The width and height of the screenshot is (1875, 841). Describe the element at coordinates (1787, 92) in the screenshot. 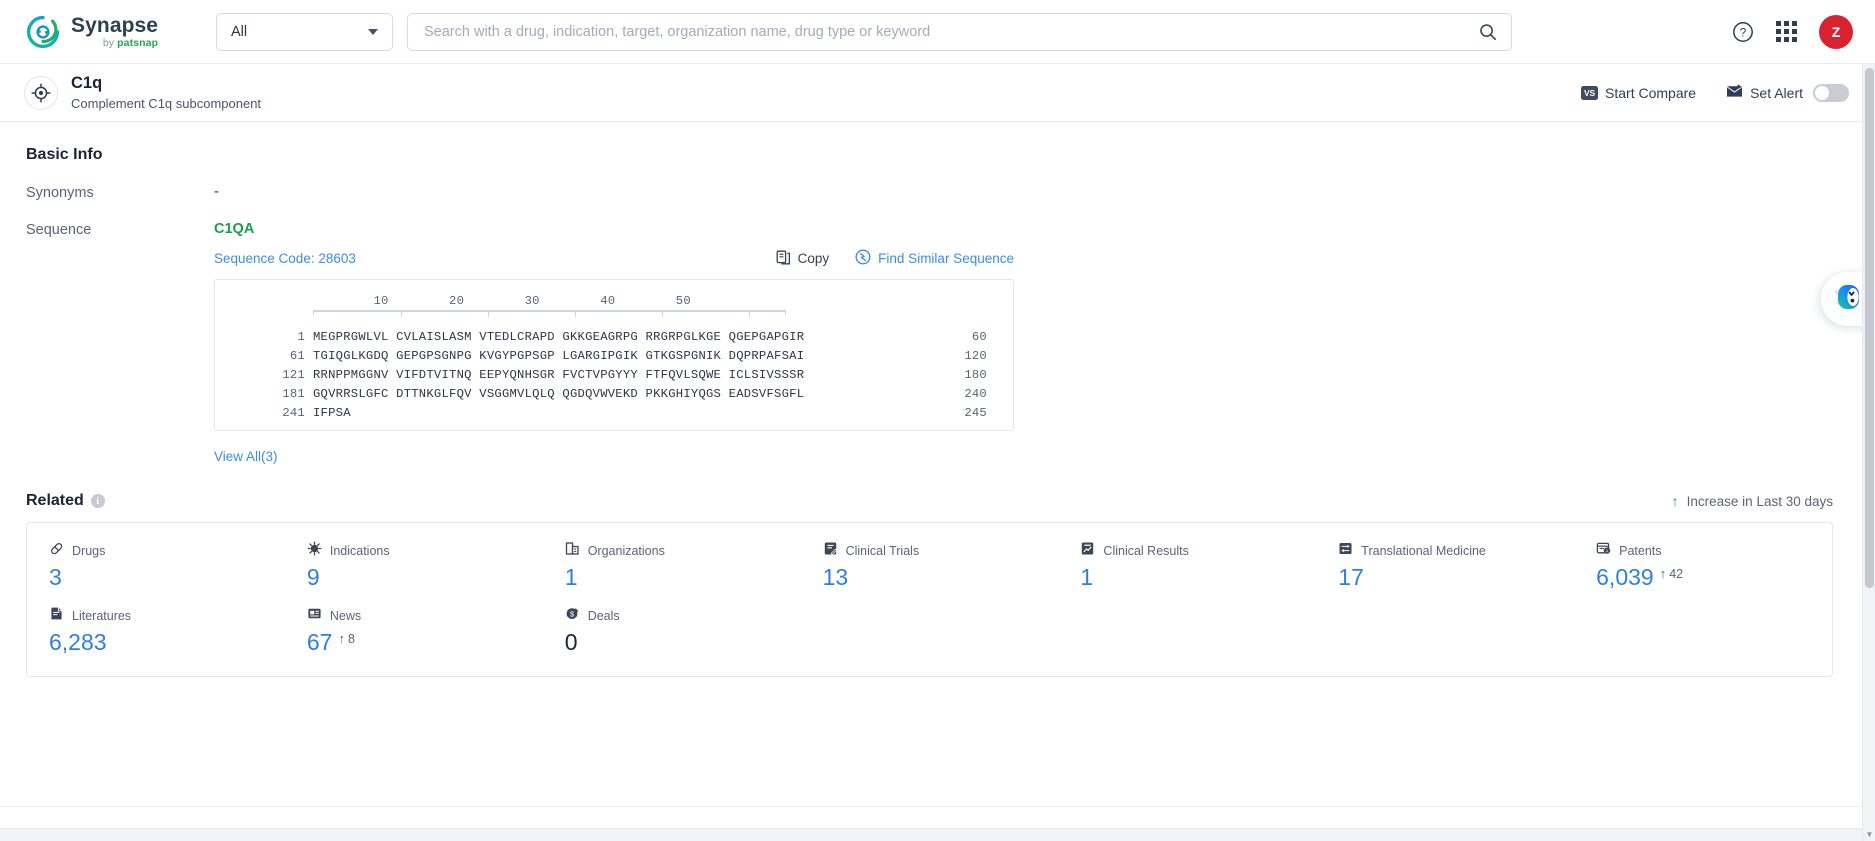

I see `set-alert-control: Set Alert` at that location.